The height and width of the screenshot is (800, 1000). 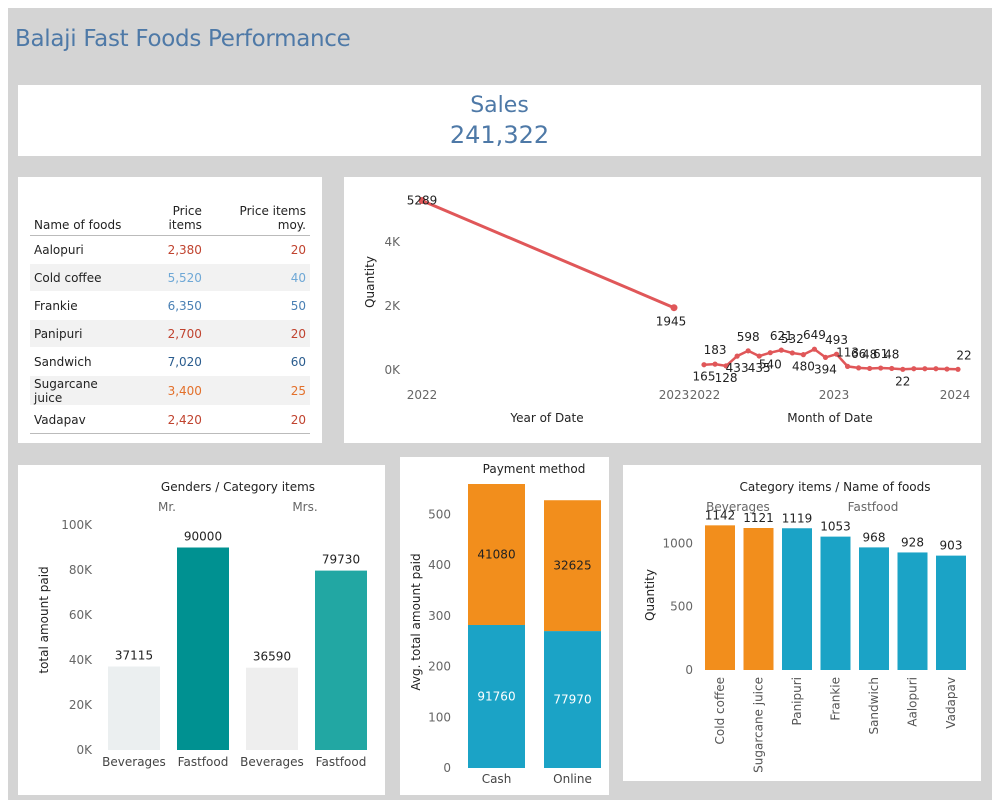 What do you see at coordinates (169, 213) in the screenshot?
I see `column-header-price: Price items` at bounding box center [169, 213].